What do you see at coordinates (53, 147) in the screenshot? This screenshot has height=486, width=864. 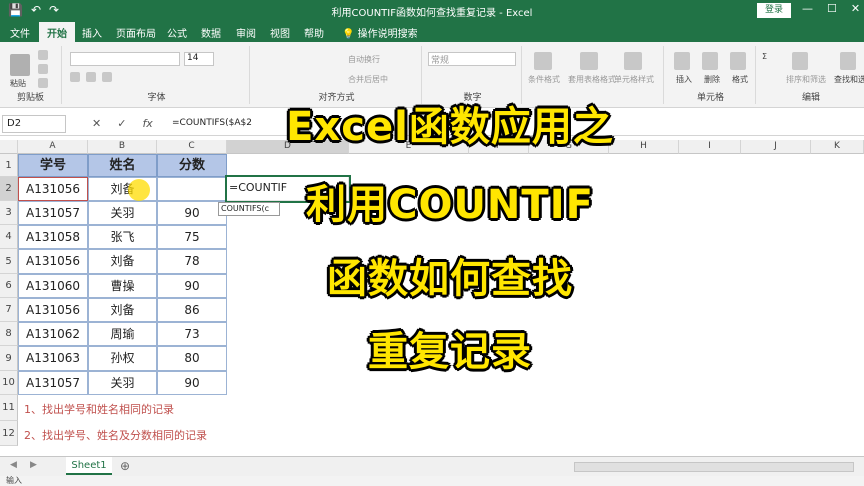 I see `column-header-a: A` at bounding box center [53, 147].